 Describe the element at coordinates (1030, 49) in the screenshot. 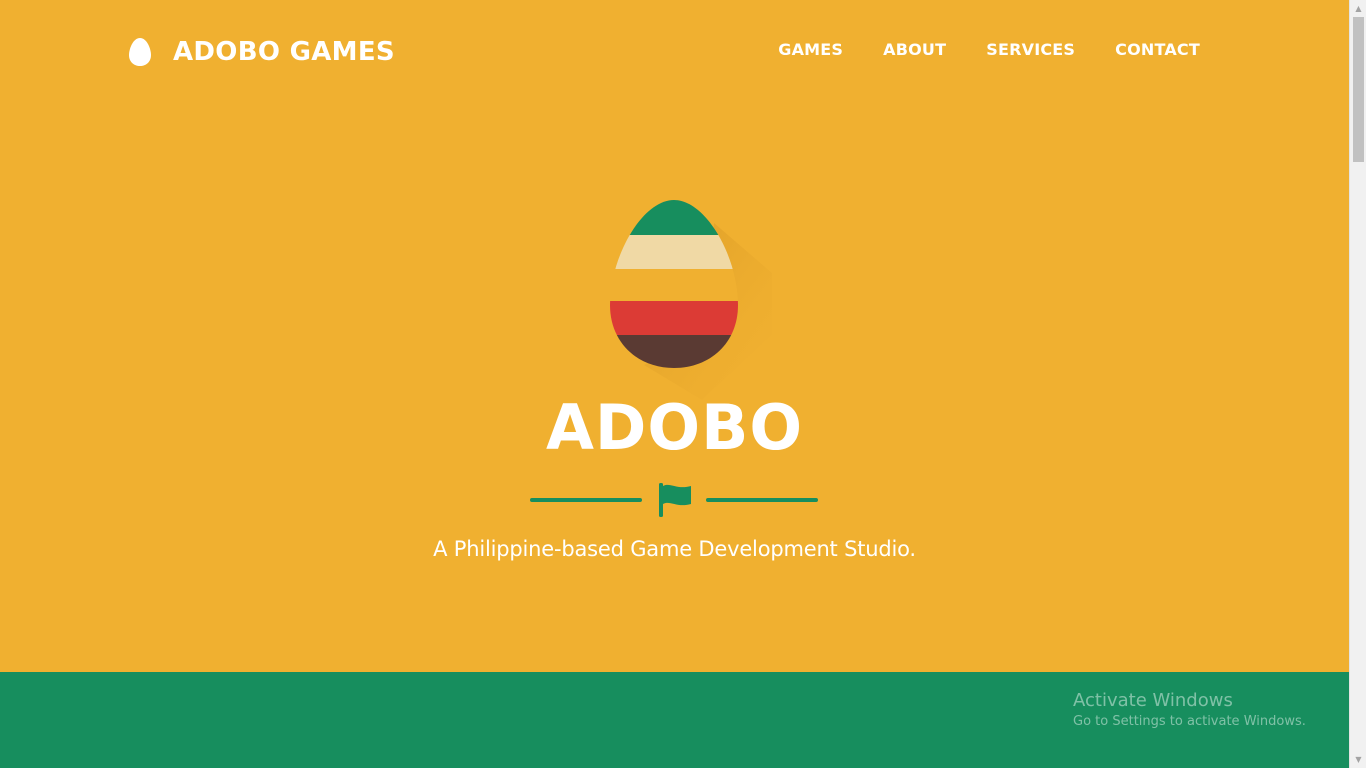

I see `nav-item-services: SERVICES` at that location.